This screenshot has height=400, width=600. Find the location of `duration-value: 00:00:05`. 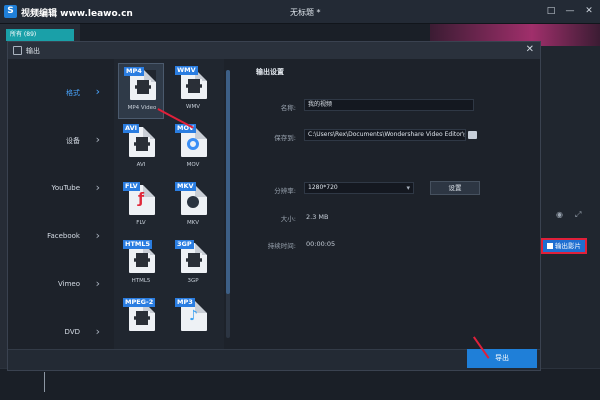

duration-value: 00:00:05 is located at coordinates (321, 244).